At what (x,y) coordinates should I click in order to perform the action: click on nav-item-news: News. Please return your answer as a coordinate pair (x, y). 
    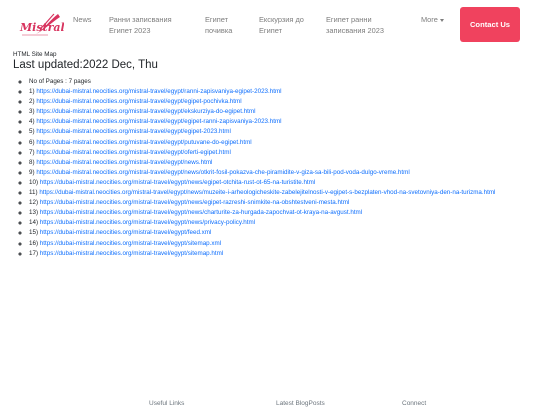
    Looking at the image, I should click on (82, 19).